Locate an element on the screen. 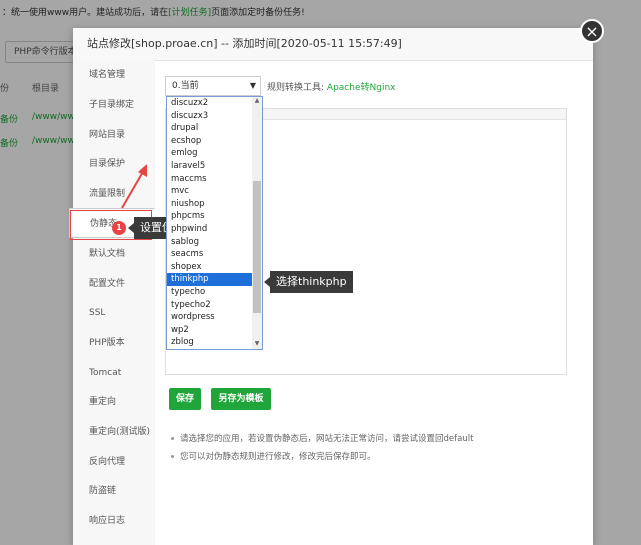 The width and height of the screenshot is (641, 545). scroll-up-icon: ▲ is located at coordinates (257, 101).